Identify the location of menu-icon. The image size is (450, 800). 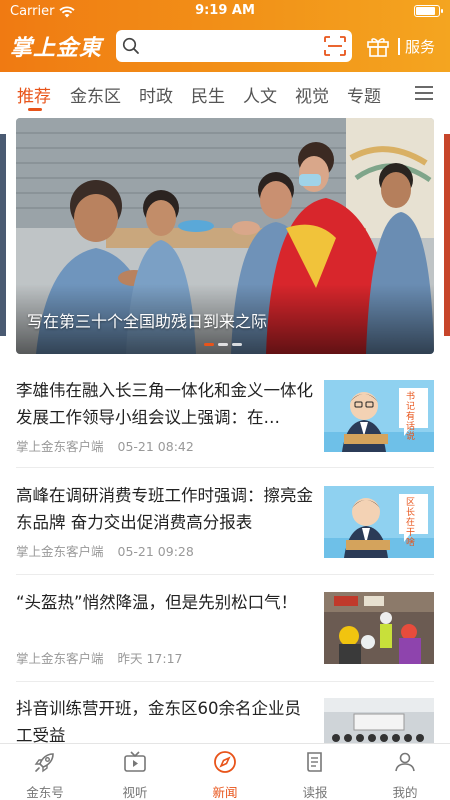
(424, 93).